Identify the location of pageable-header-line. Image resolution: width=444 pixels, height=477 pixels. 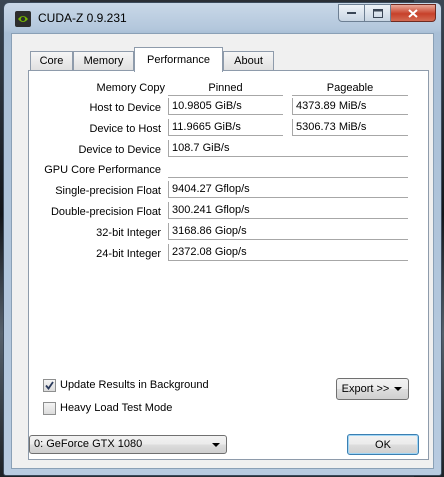
(350, 95).